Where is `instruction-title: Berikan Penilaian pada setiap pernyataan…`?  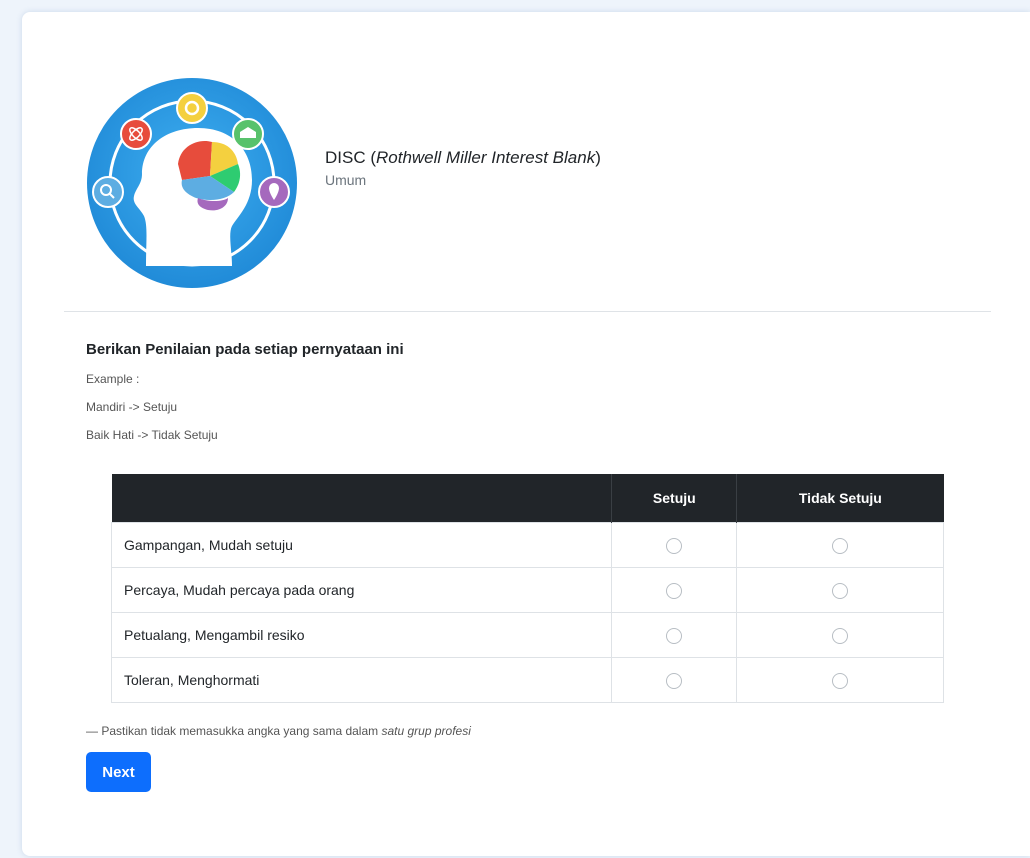 instruction-title: Berikan Penilaian pada setiap pernyataan… is located at coordinates (245, 349).